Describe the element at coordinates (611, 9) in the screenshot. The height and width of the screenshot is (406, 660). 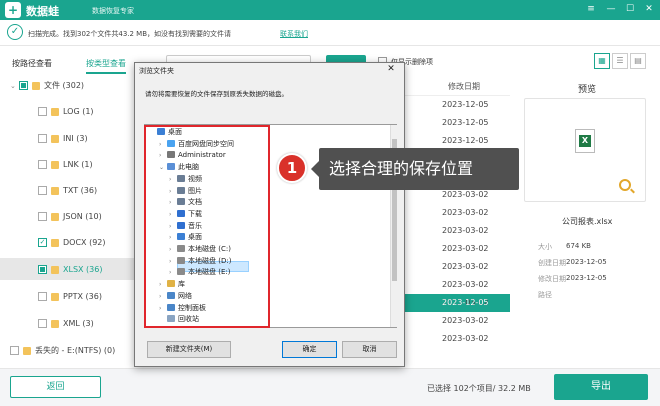
I see `minimize-button: —` at that location.